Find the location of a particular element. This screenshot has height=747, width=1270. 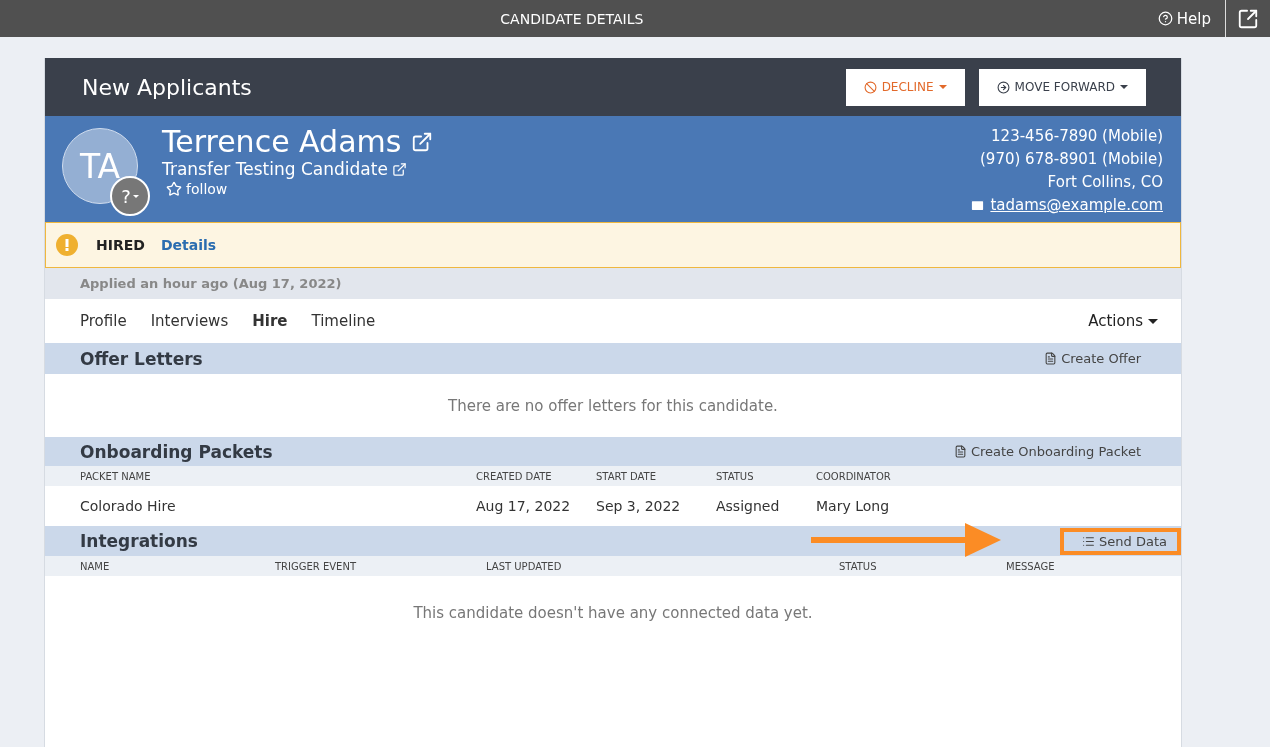

applied-bar: Applied an hour ago (Aug 17, 2022) is located at coordinates (613, 283).